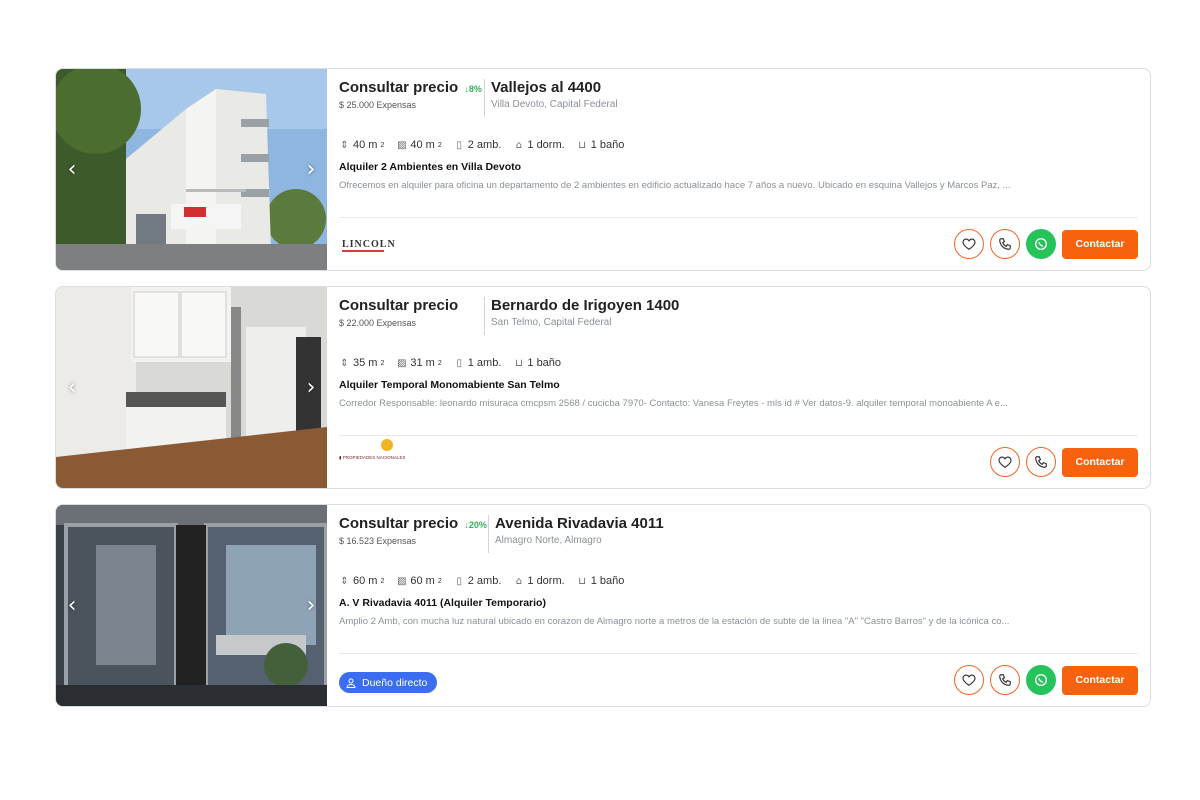 Image resolution: width=1200 pixels, height=800 pixels. I want to click on publisher-logo-underline, so click(363, 251).